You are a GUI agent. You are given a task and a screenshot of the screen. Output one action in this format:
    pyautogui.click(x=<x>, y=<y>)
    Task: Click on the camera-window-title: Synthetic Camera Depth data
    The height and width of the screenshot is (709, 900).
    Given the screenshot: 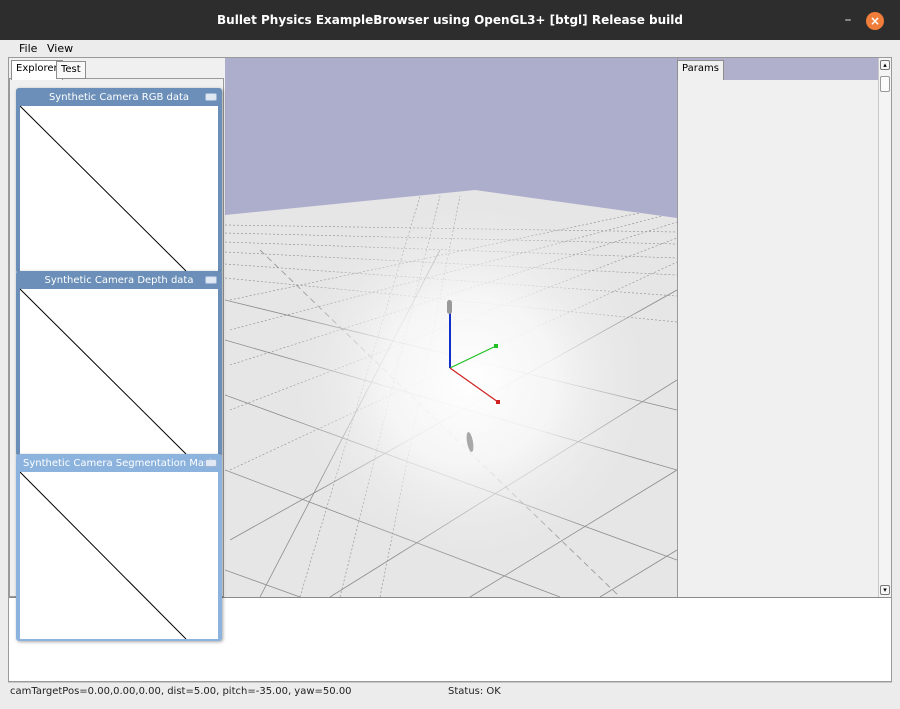 What is the action you would take?
    pyautogui.click(x=119, y=280)
    